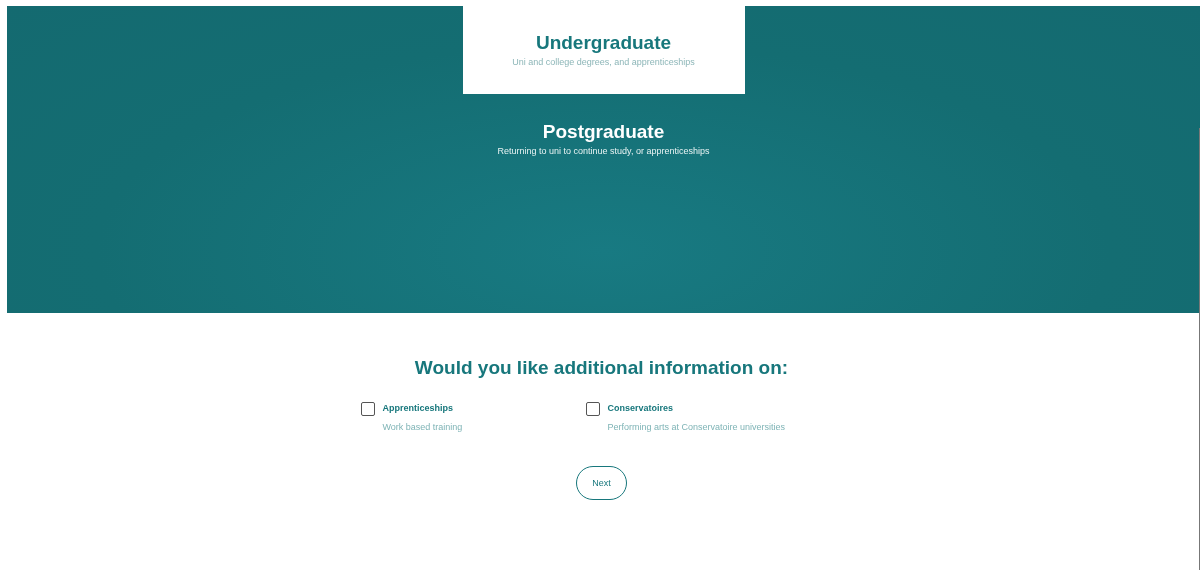 This screenshot has width=1203, height=570. What do you see at coordinates (603, 151) in the screenshot?
I see `level-subtitle: Returning to uni to continue study, or apprenticeships` at bounding box center [603, 151].